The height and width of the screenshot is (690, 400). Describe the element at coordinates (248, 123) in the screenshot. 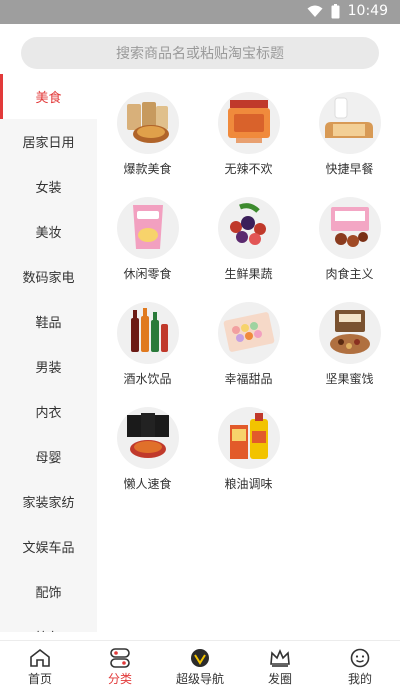

I see `spicy-jerky-icon` at that location.